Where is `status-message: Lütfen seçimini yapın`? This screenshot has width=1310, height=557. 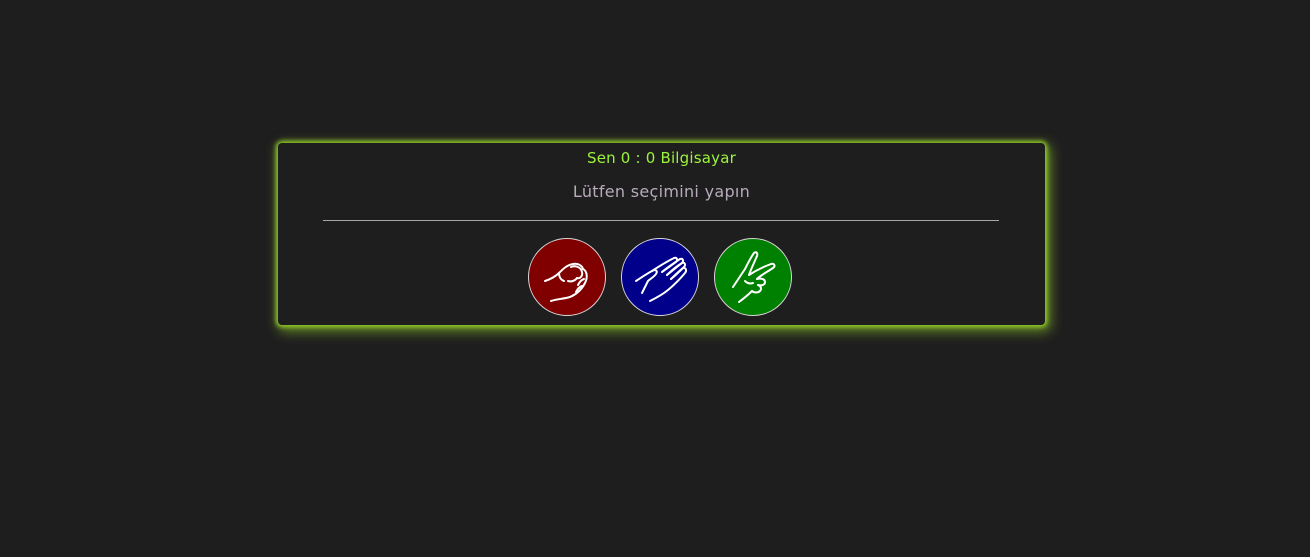
status-message: Lütfen seçimini yapın is located at coordinates (661, 191).